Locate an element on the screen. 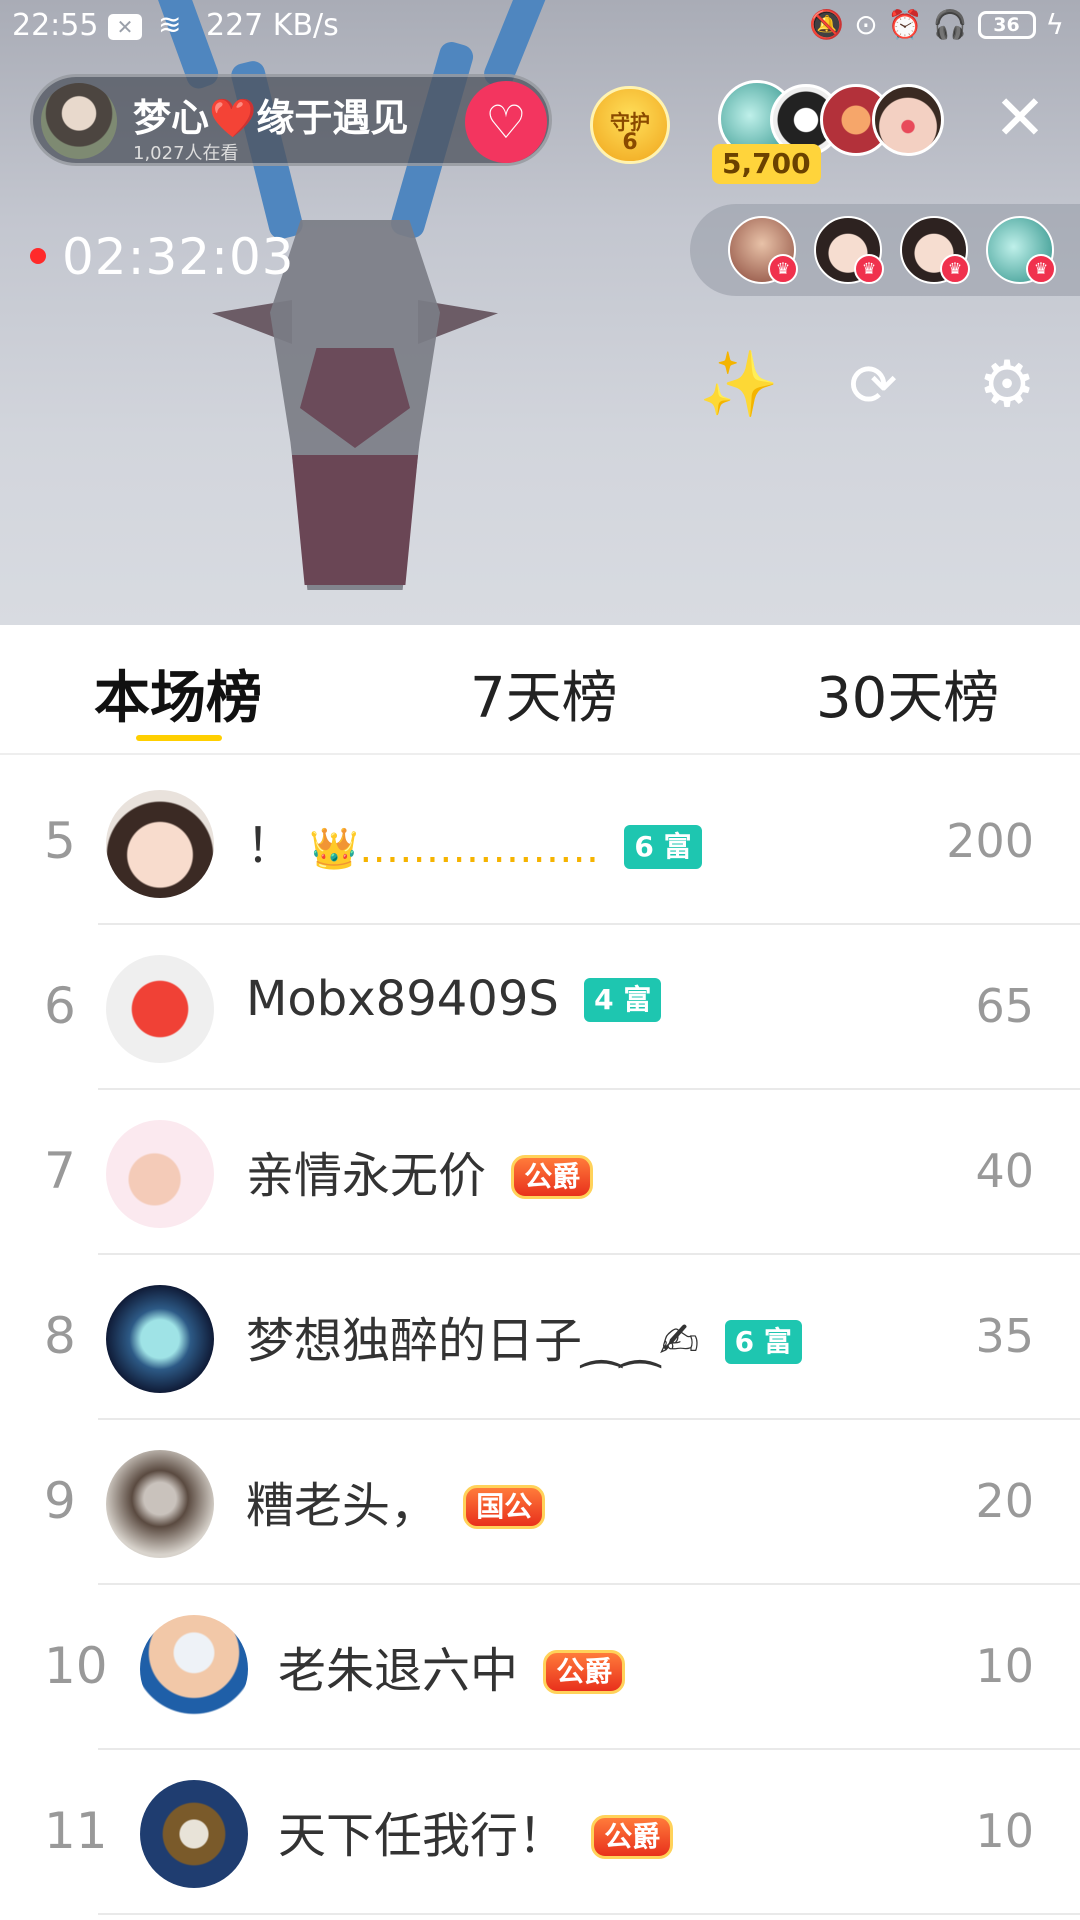  tab-30-days: 30天榜 is located at coordinates (907, 693).